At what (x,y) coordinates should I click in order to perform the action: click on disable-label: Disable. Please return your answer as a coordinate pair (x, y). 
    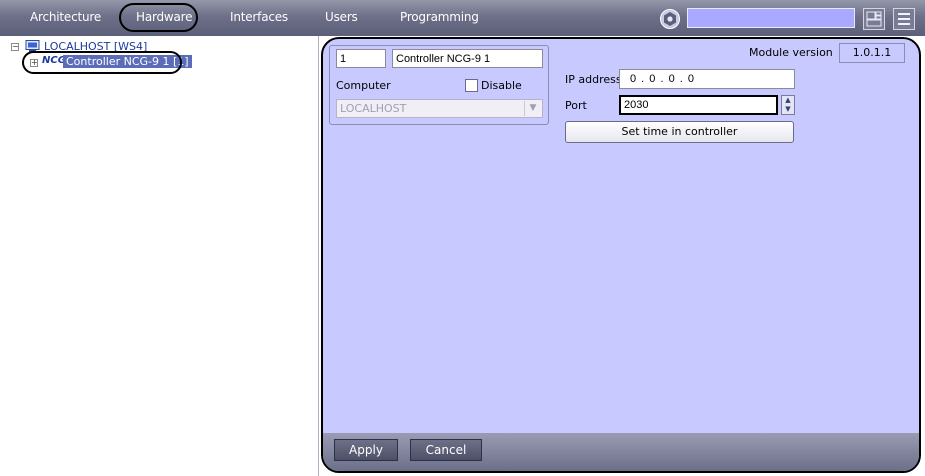
    Looking at the image, I should click on (501, 85).